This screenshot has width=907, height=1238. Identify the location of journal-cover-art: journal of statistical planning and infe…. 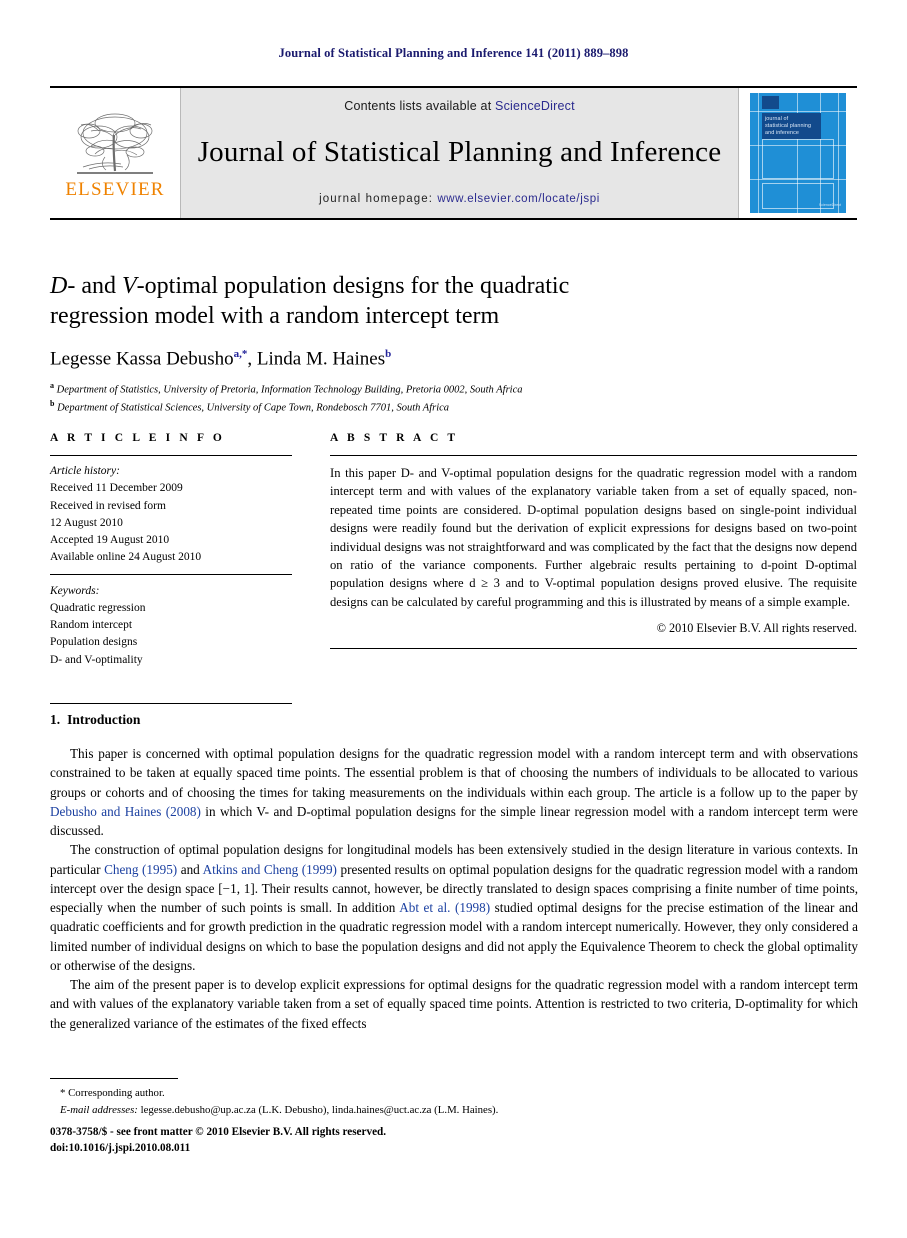
(798, 153).